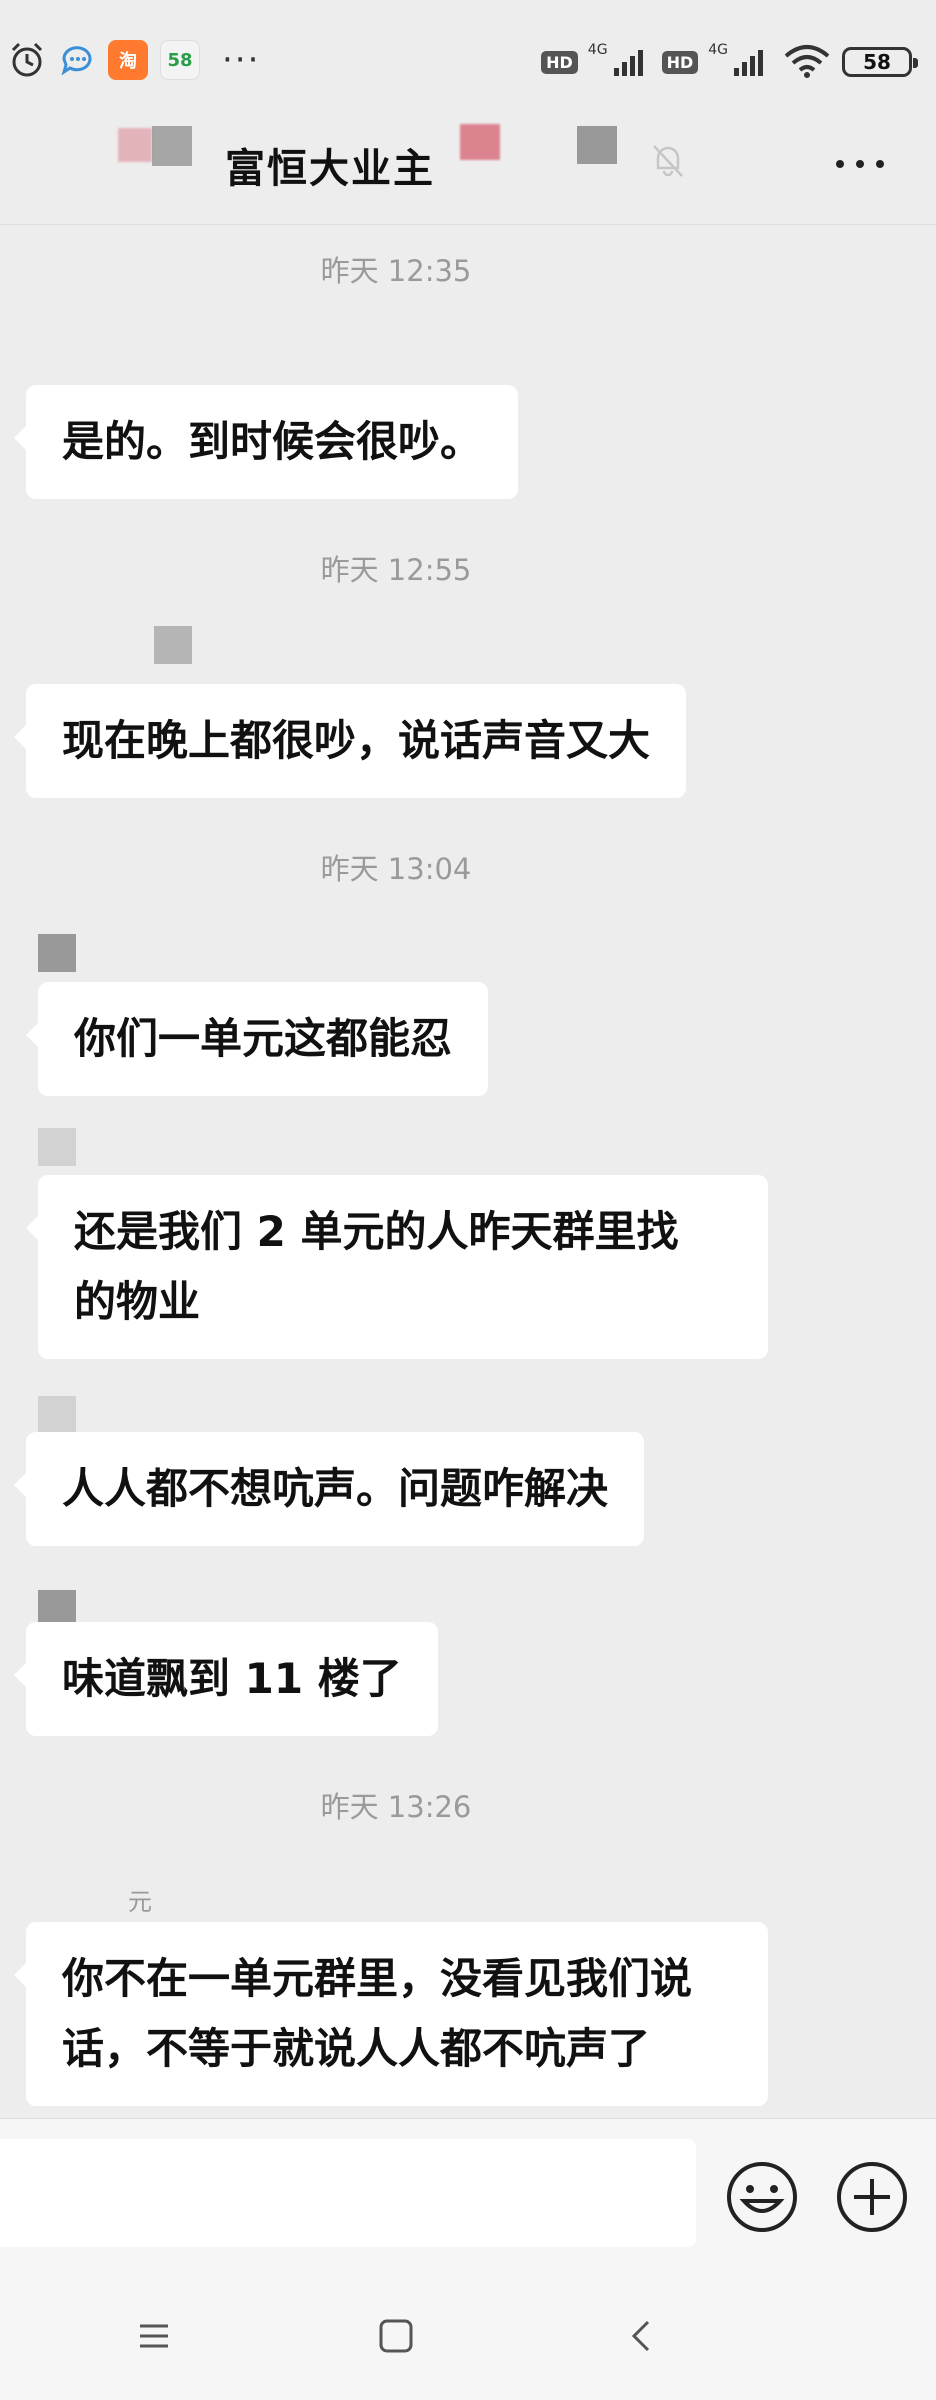 The width and height of the screenshot is (936, 2400). What do you see at coordinates (376, 1231) in the screenshot?
I see `message-text: 还是我们 2 单元的人昨天群里找` at bounding box center [376, 1231].